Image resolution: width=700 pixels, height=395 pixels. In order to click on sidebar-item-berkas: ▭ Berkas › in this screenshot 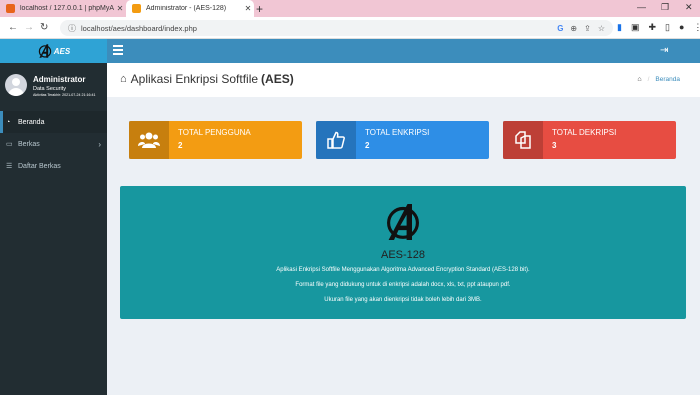, I will do `click(53, 144)`.